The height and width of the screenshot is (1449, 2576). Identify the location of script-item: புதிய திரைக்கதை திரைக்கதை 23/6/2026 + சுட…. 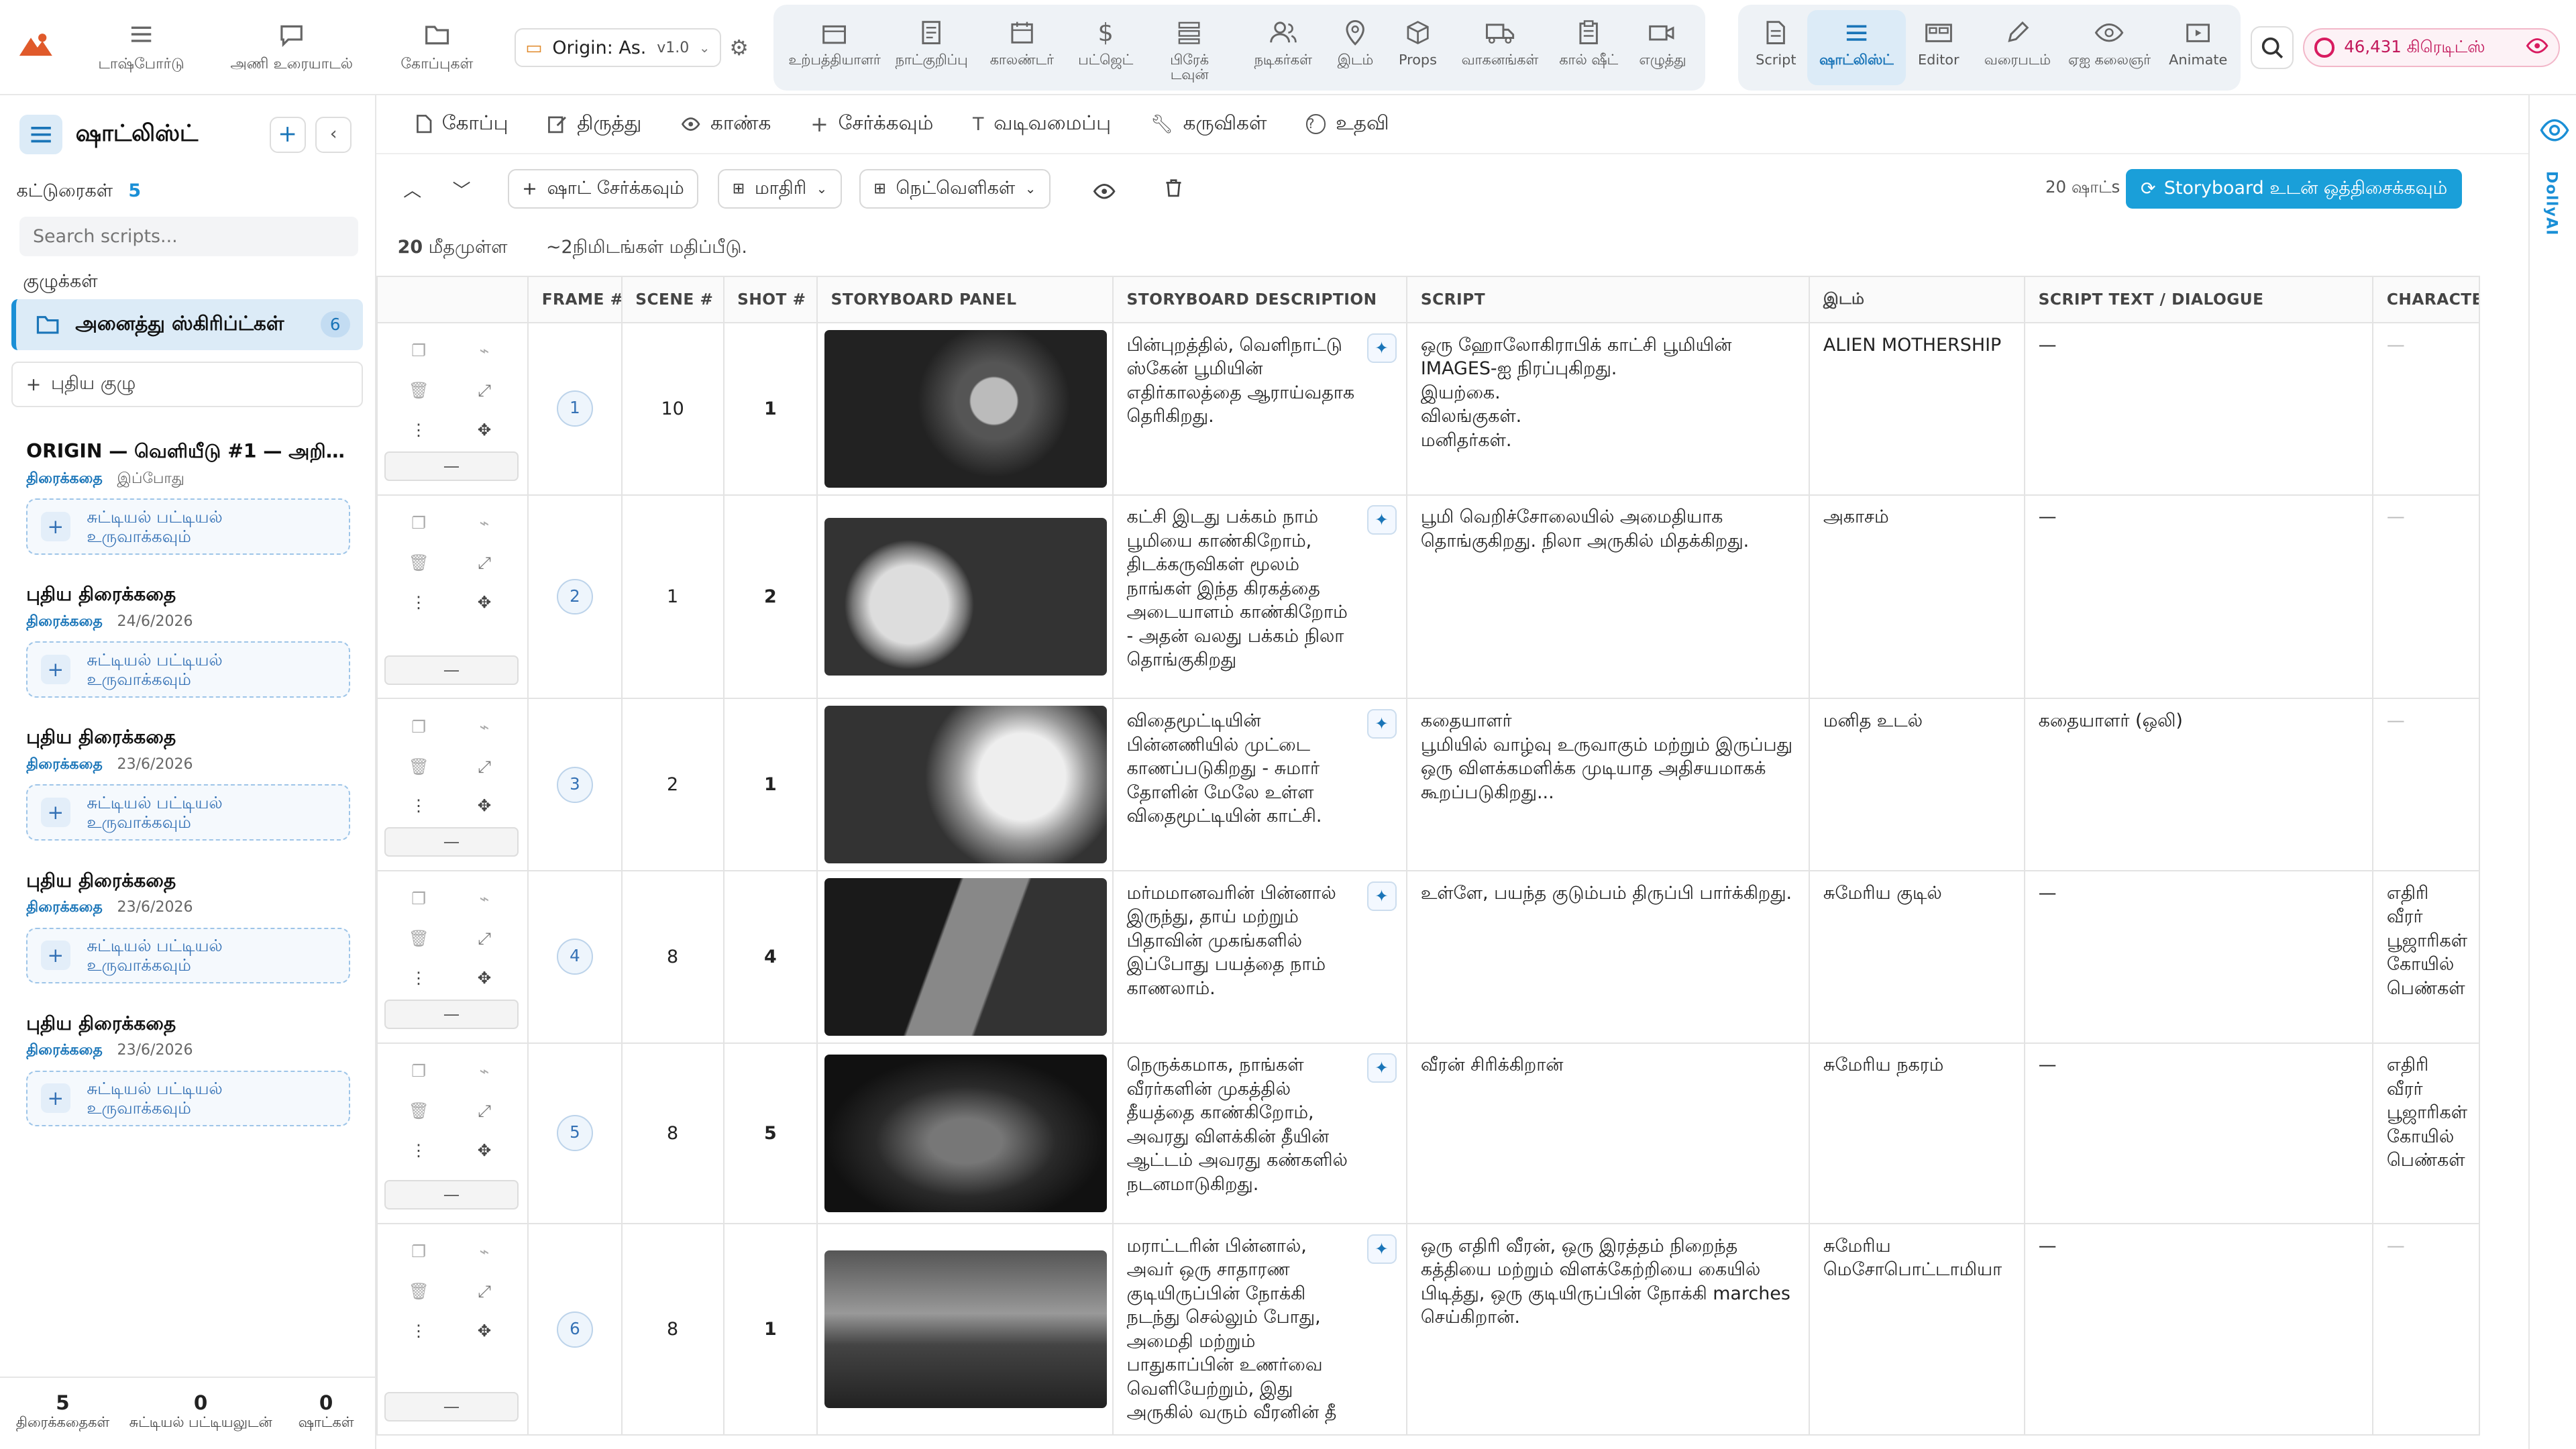
(188, 940).